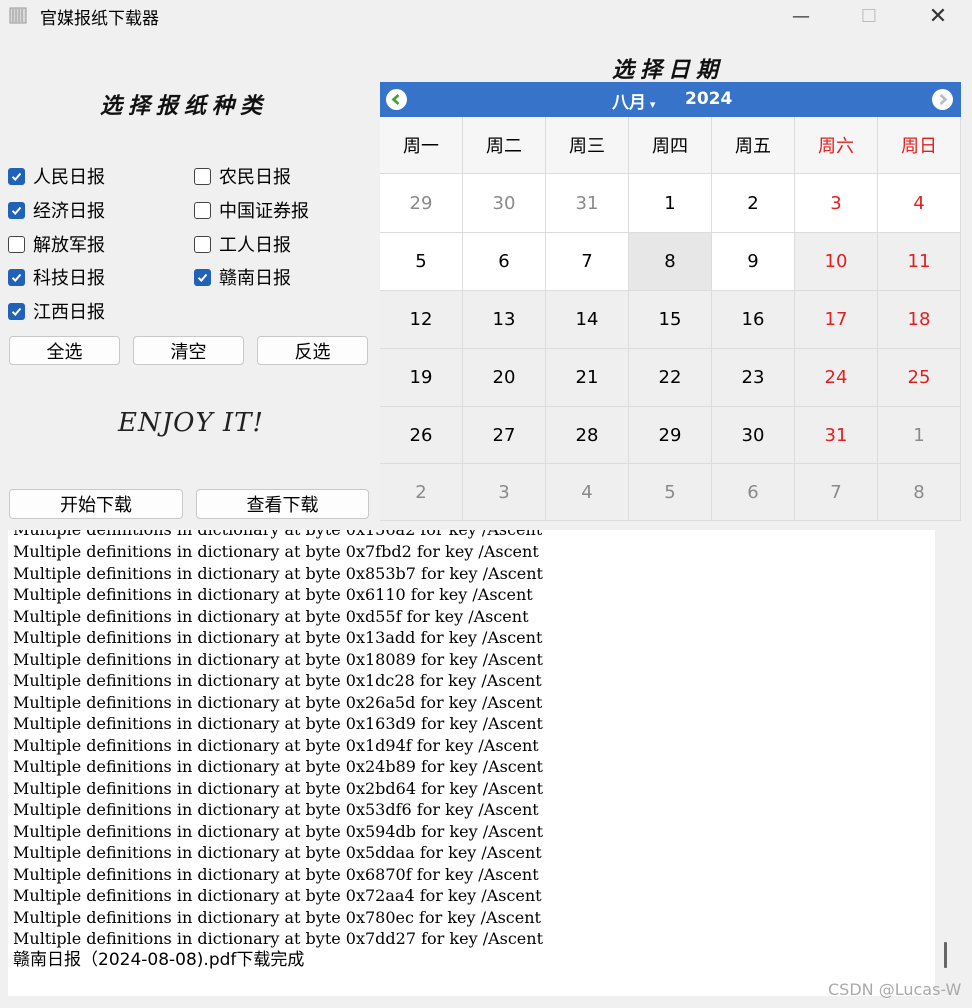  What do you see at coordinates (486, 1002) in the screenshot?
I see `status-bar` at bounding box center [486, 1002].